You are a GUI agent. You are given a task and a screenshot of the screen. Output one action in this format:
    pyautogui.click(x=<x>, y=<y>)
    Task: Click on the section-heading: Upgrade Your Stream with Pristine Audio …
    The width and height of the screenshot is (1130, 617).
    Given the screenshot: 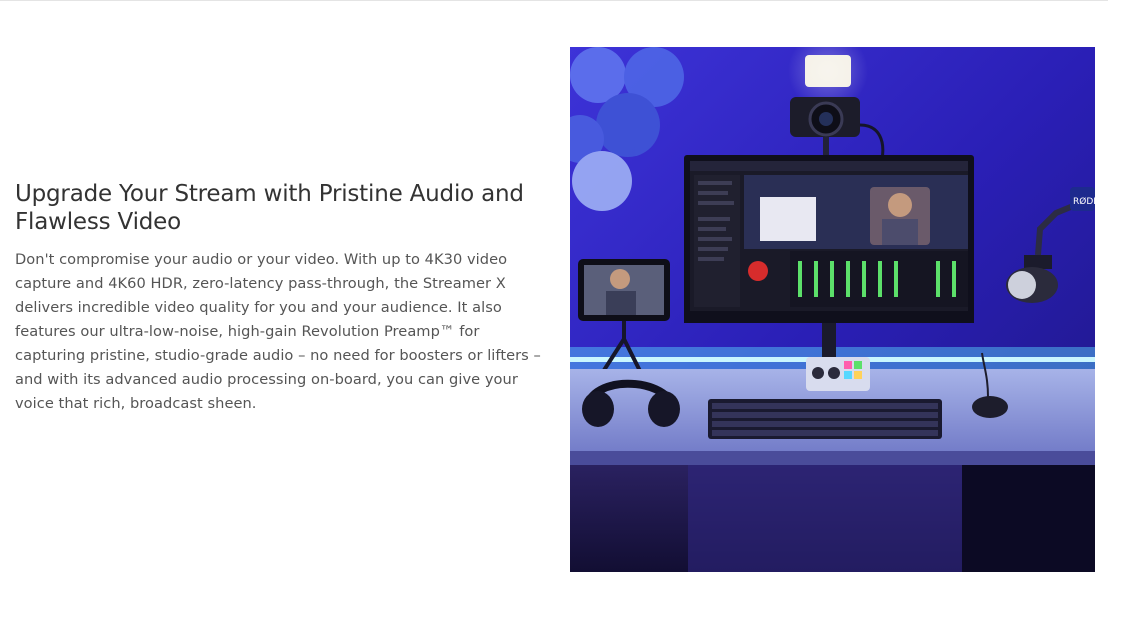 What is the action you would take?
    pyautogui.click(x=269, y=208)
    